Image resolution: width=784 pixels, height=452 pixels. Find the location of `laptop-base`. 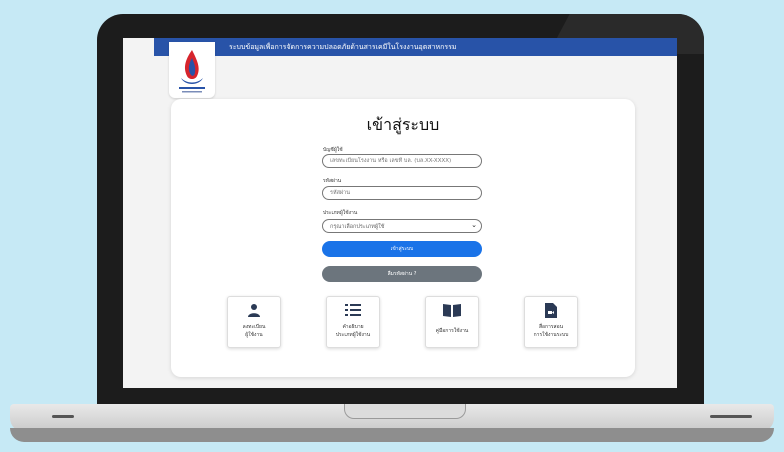

laptop-base is located at coordinates (392, 423).